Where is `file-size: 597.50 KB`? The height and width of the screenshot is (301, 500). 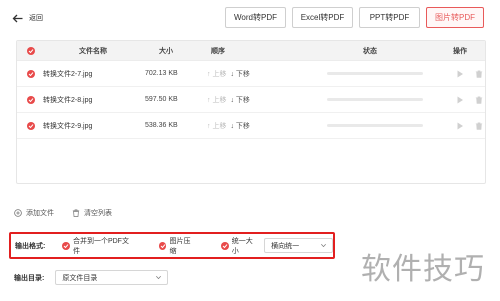 file-size: 597.50 KB is located at coordinates (161, 99).